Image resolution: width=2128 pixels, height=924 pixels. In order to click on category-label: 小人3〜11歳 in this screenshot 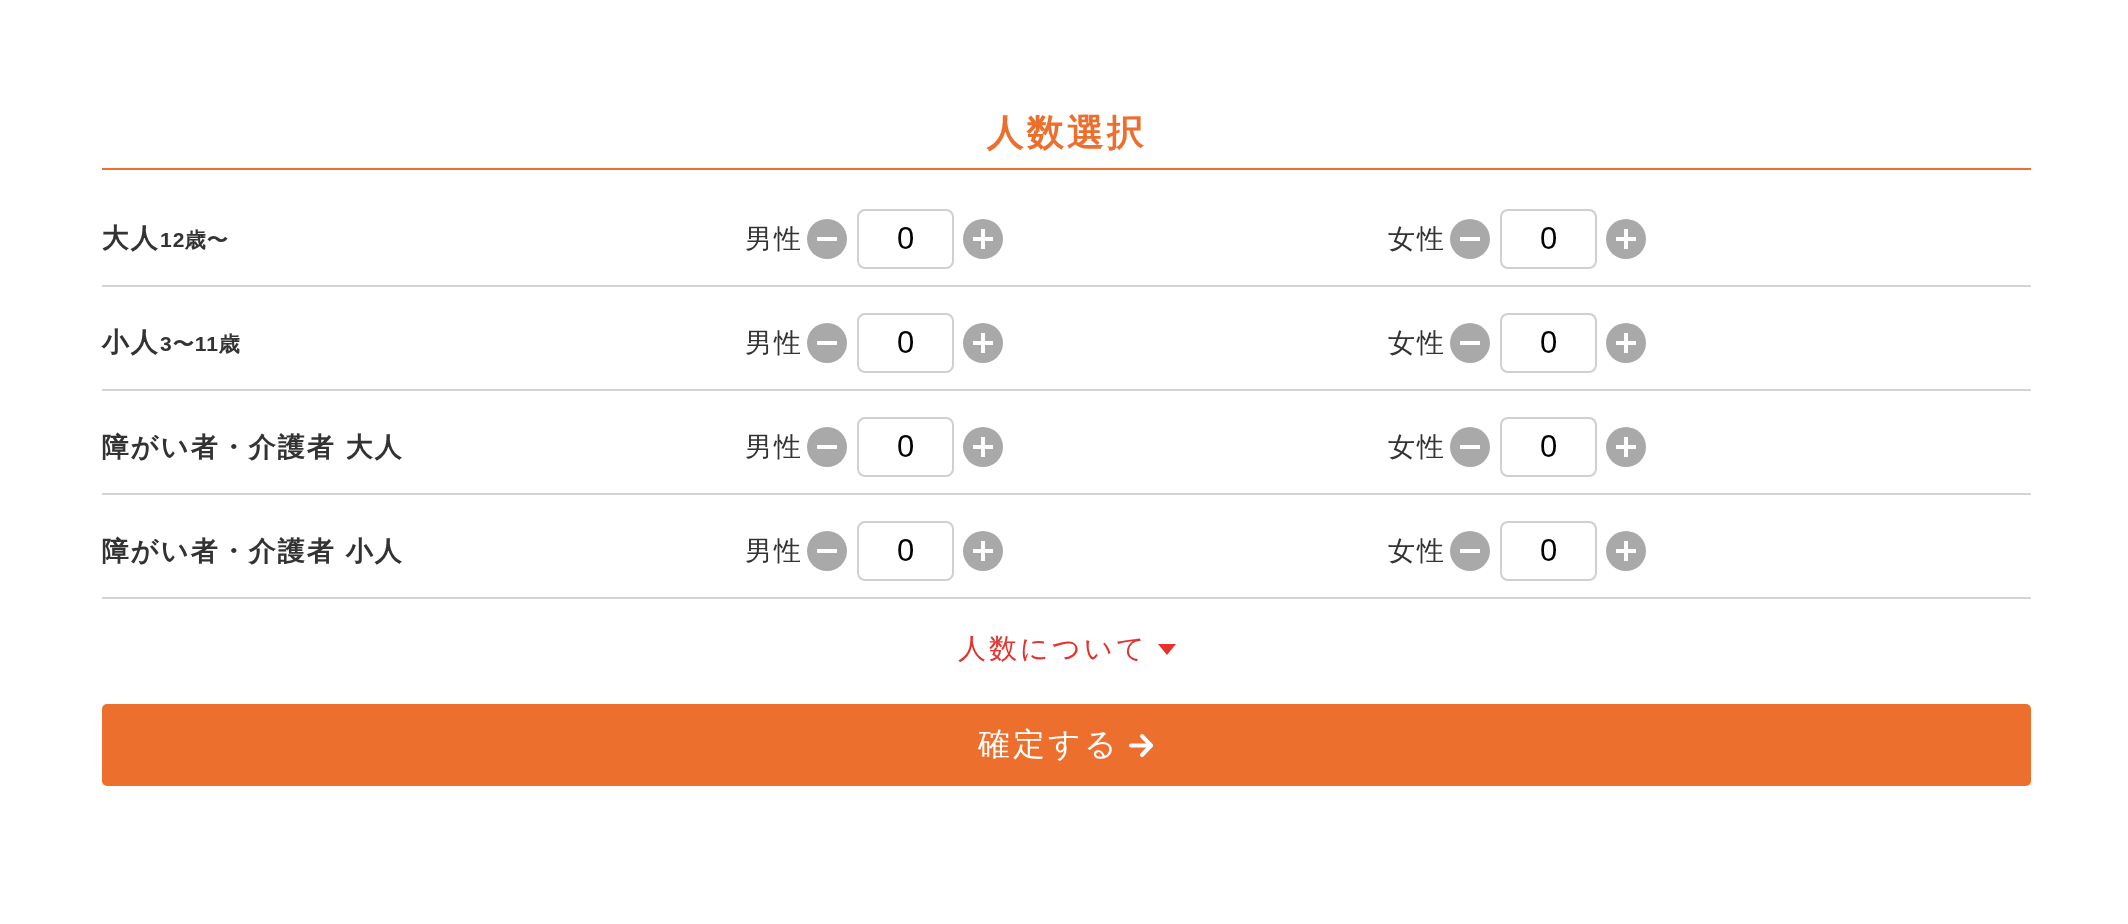, I will do `click(171, 342)`.